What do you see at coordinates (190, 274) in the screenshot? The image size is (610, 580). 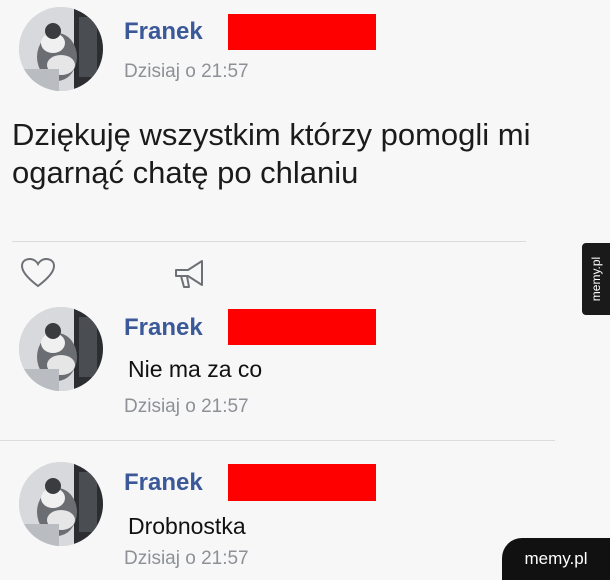 I see `megaphone-icon` at bounding box center [190, 274].